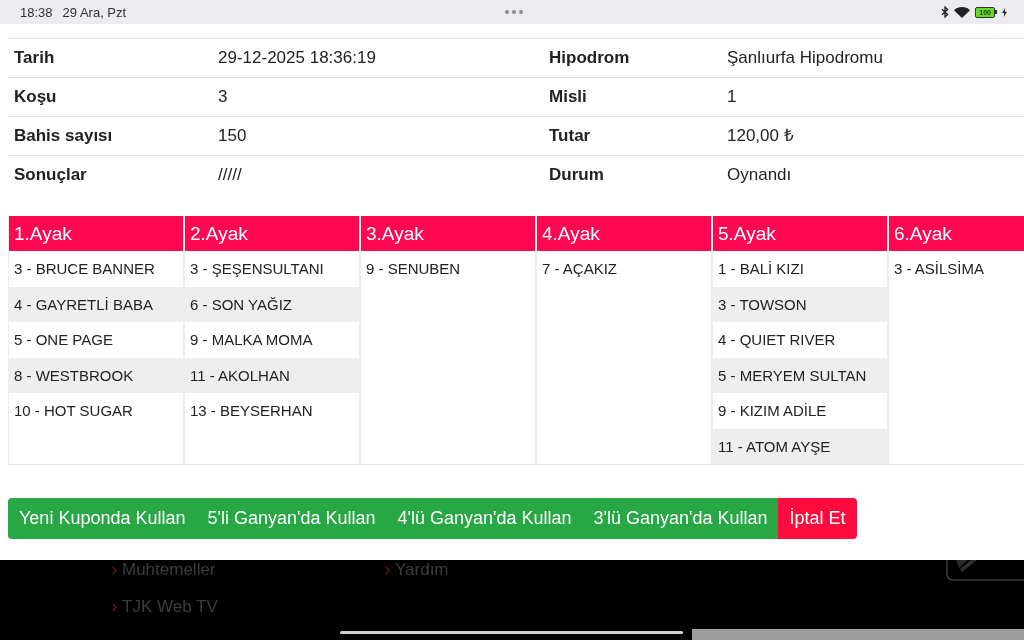 This screenshot has width=1024, height=640. What do you see at coordinates (35, 97) in the screenshot?
I see `detail-label: Koşu` at bounding box center [35, 97].